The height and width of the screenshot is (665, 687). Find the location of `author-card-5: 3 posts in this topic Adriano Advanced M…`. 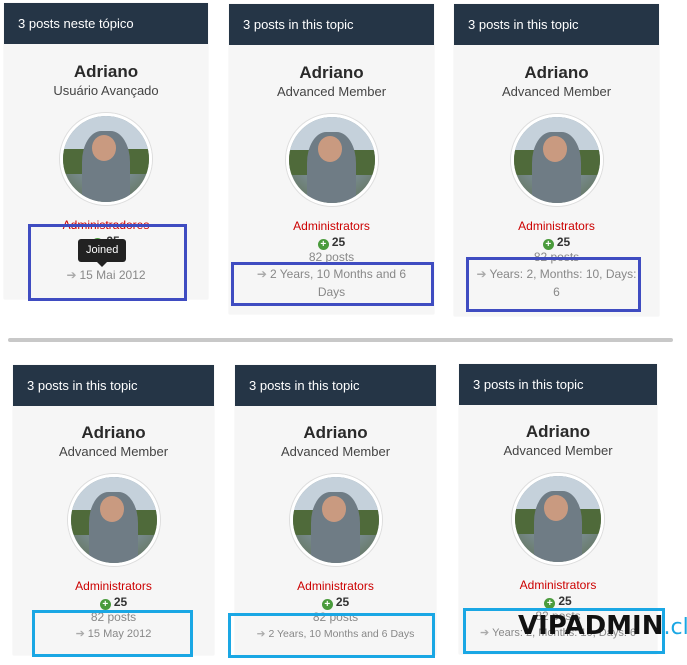

author-card-5: 3 posts in this topic Adriano Advanced M… is located at coordinates (335, 510).